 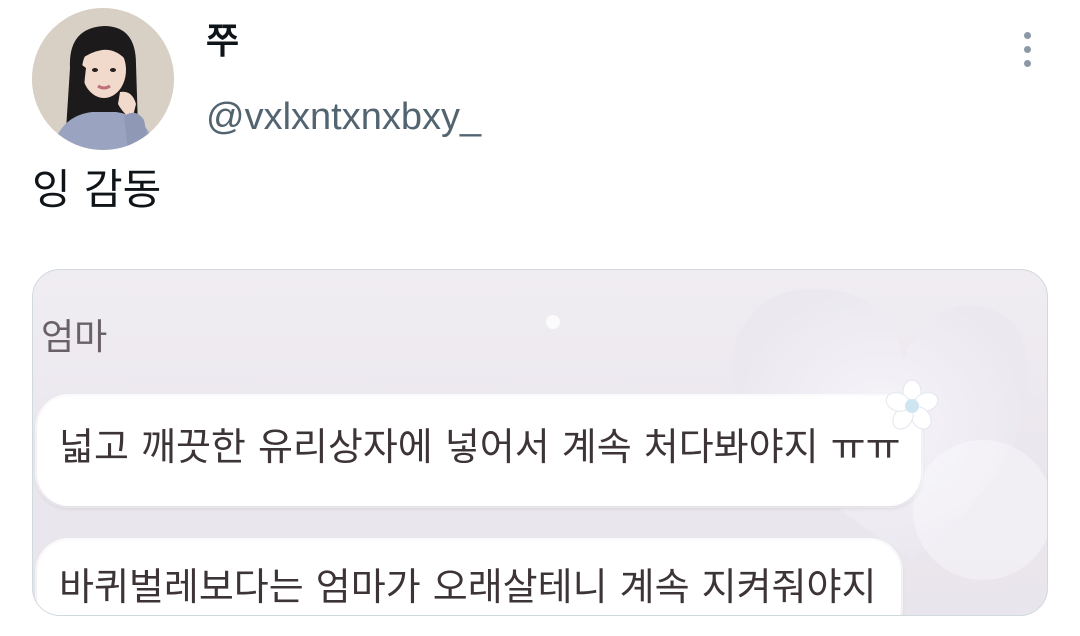 I want to click on tweet-text: 잉 감동, so click(x=97, y=189).